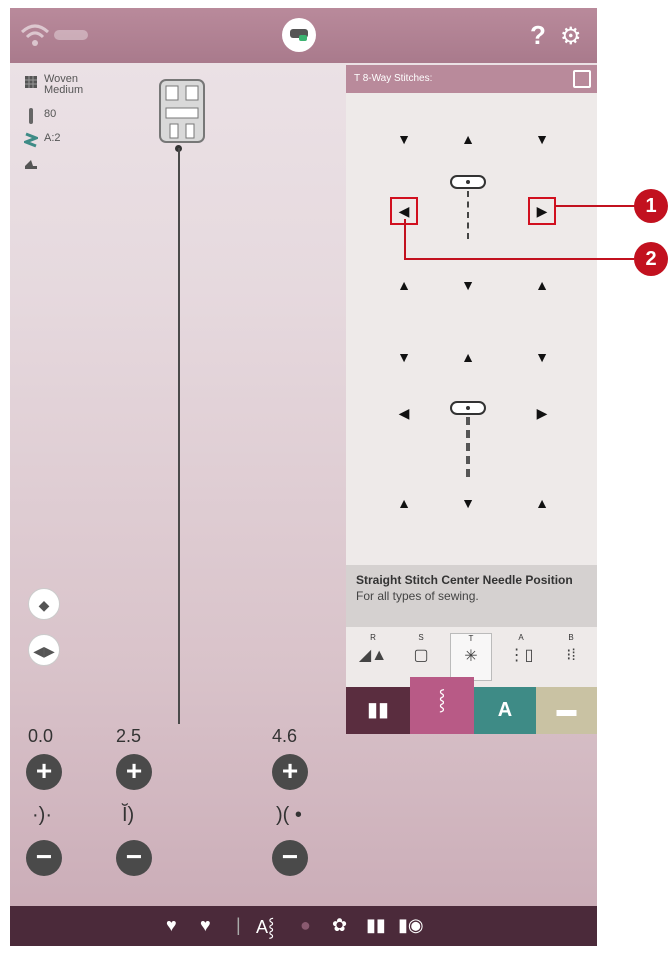  I want to click on alphabet-label: A, so click(505, 710).